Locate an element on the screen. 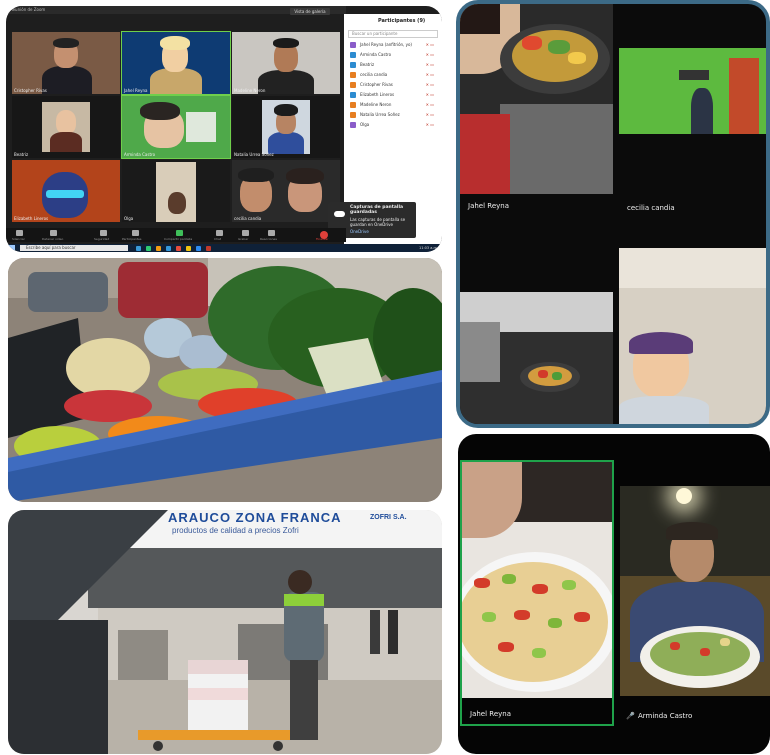  participant-name: Natalia Urrea Soñez is located at coordinates (380, 114).